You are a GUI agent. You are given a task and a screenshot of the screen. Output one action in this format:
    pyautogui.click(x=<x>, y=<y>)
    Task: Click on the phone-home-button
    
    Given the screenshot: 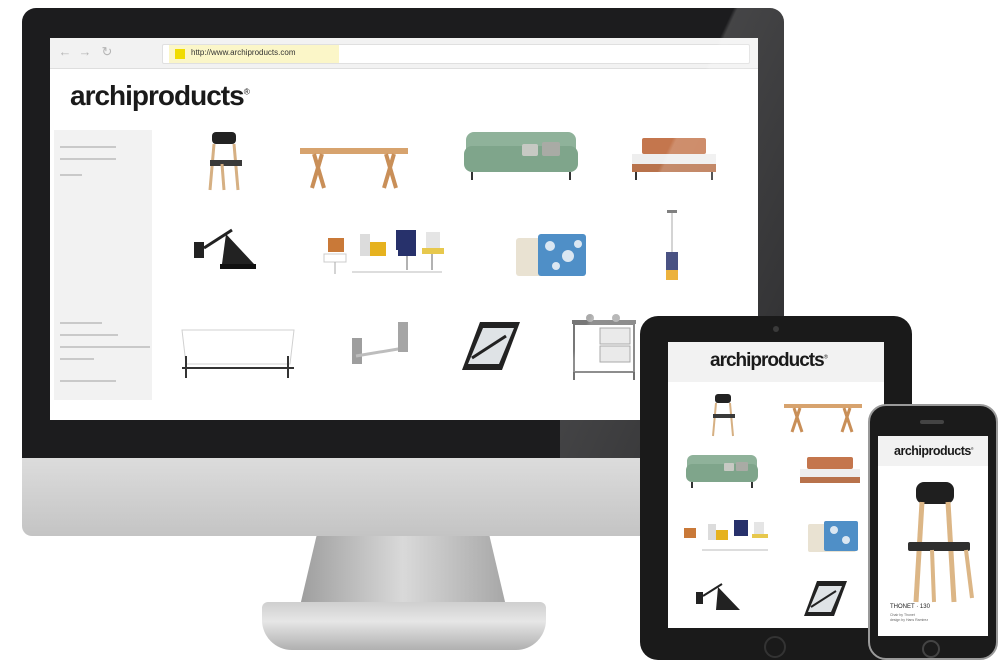 What is the action you would take?
    pyautogui.click(x=931, y=649)
    